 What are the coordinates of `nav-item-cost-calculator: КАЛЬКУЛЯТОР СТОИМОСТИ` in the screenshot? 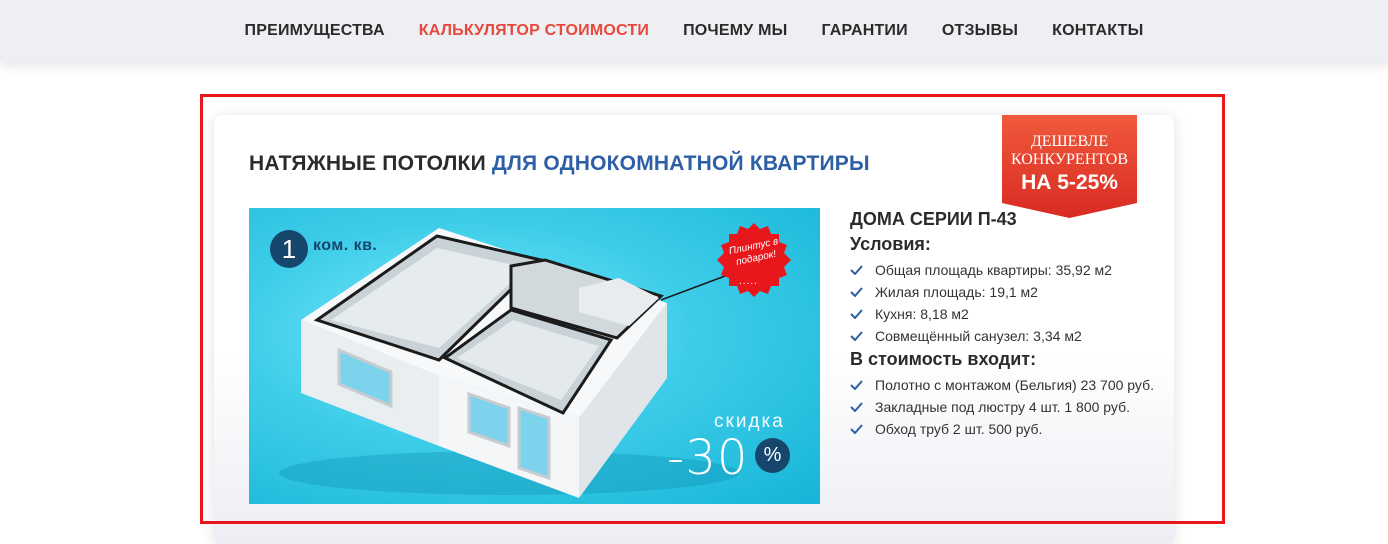 It's located at (534, 31).